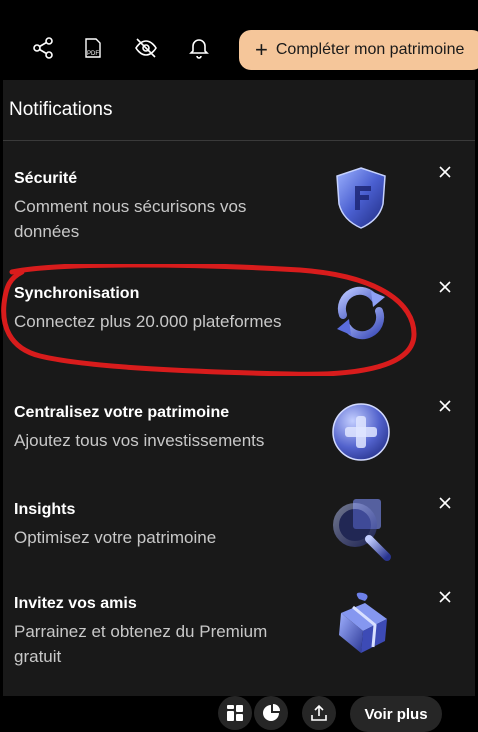 The width and height of the screenshot is (478, 732). Describe the element at coordinates (361, 432) in the screenshot. I see `plus-circle-icon` at that location.